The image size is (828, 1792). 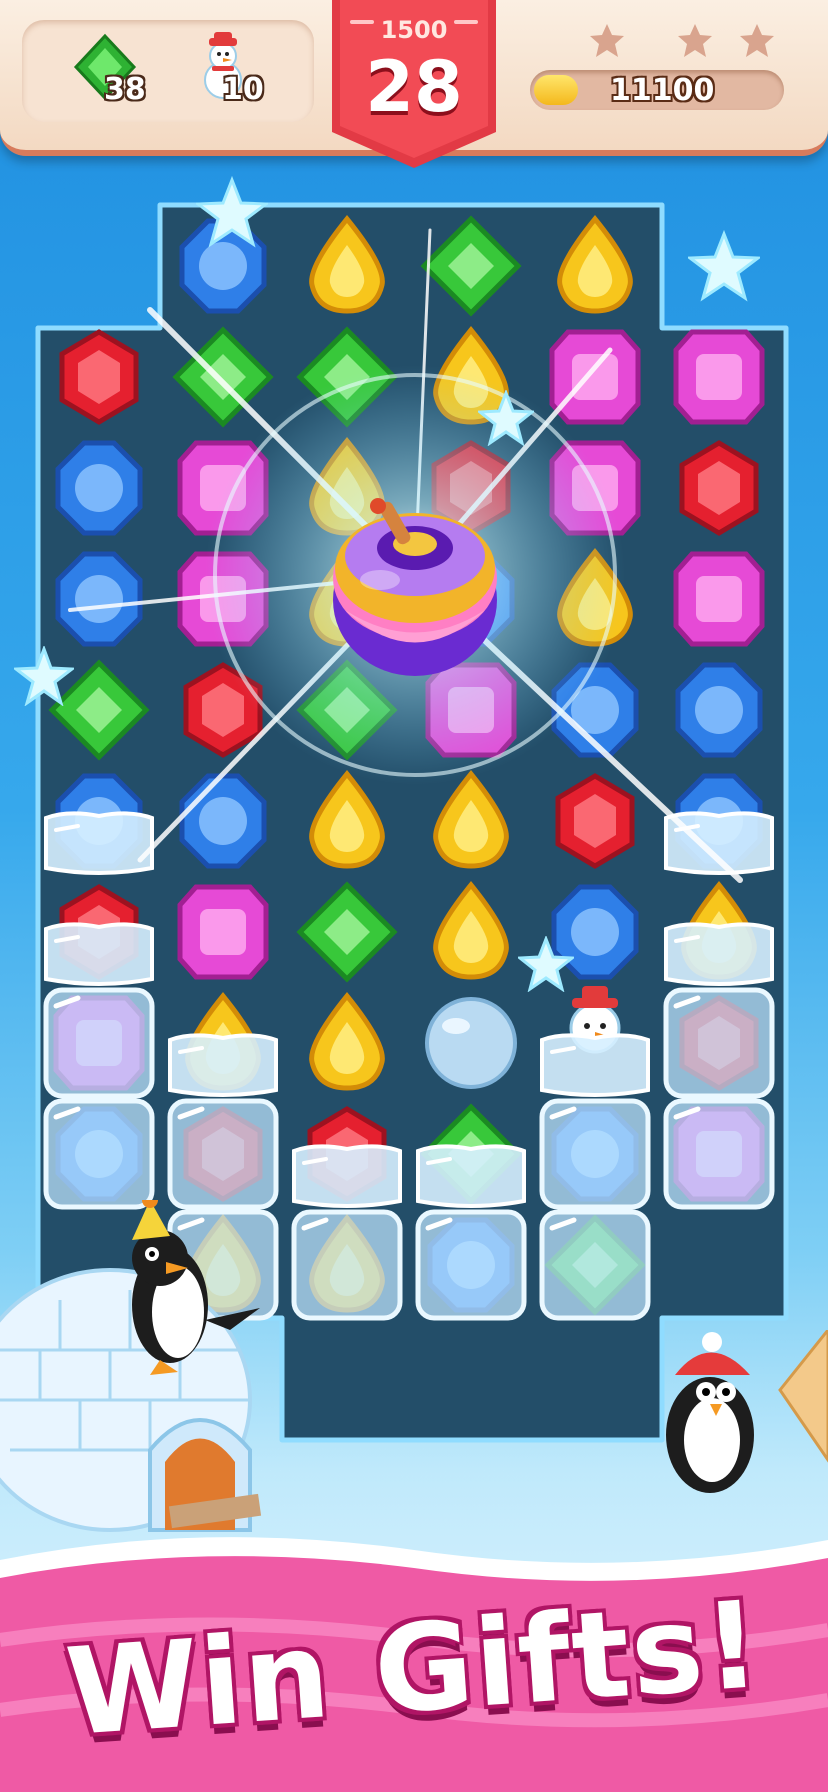 I want to click on score-progress-fill, so click(x=556, y=90).